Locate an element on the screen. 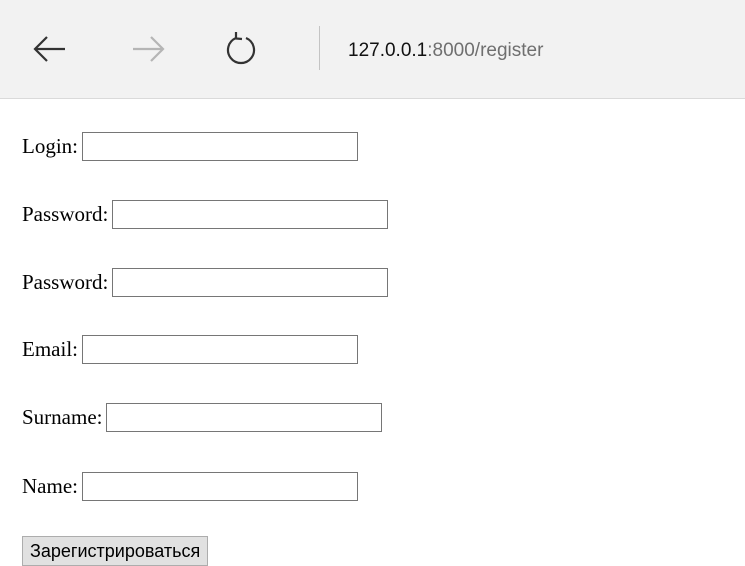  surname-row: Surname: is located at coordinates (202, 417).